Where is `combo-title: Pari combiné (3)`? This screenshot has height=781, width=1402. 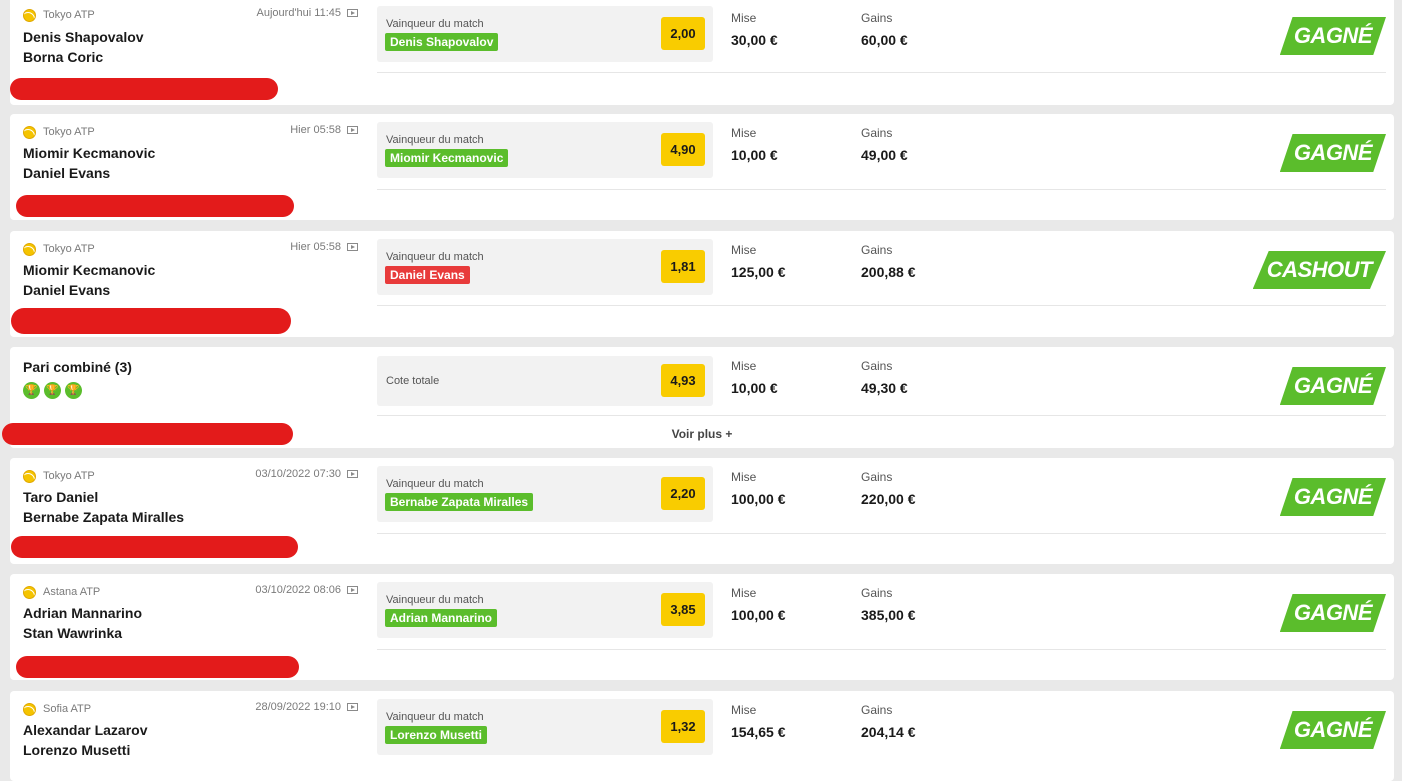
combo-title: Pari combiné (3) is located at coordinates (77, 367).